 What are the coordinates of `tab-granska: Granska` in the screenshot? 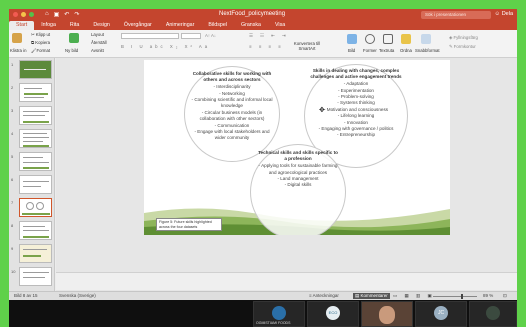 It's located at (251, 25).